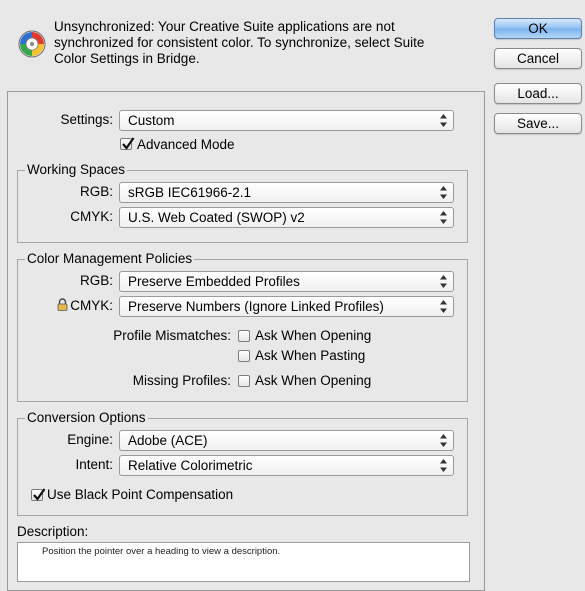  I want to click on engine-label: Engine:, so click(90, 439).